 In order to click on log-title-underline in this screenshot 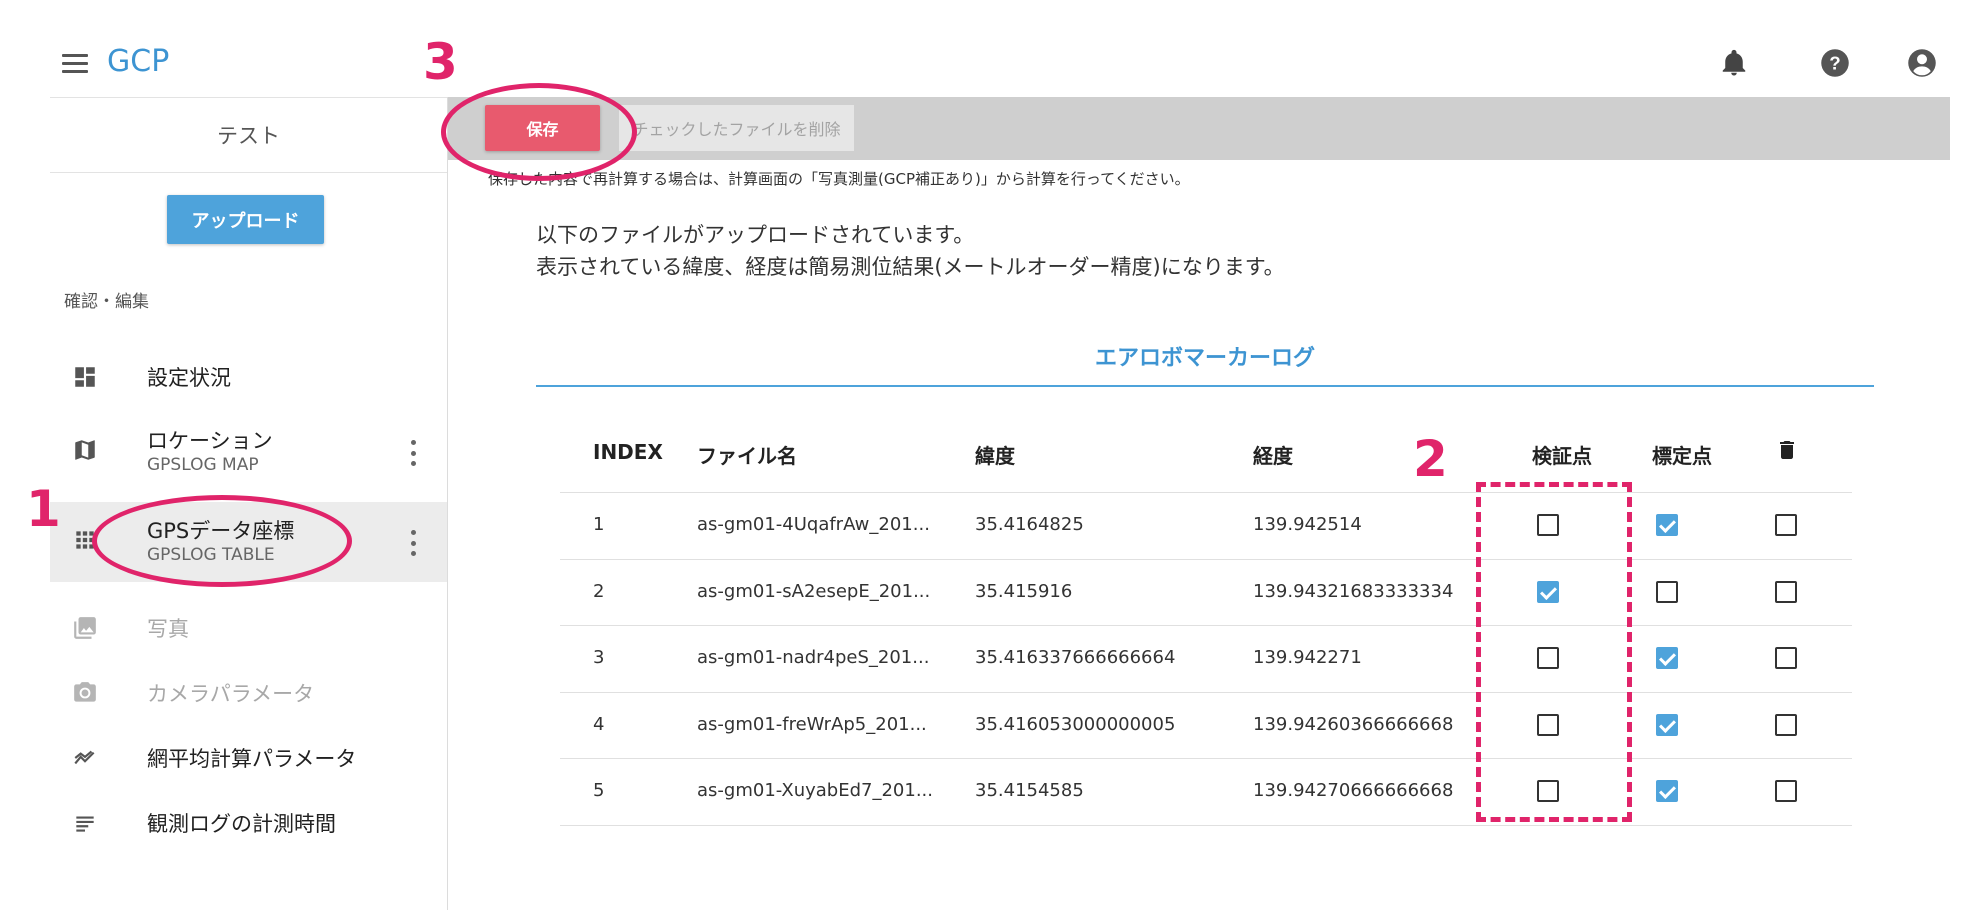, I will do `click(1205, 386)`.